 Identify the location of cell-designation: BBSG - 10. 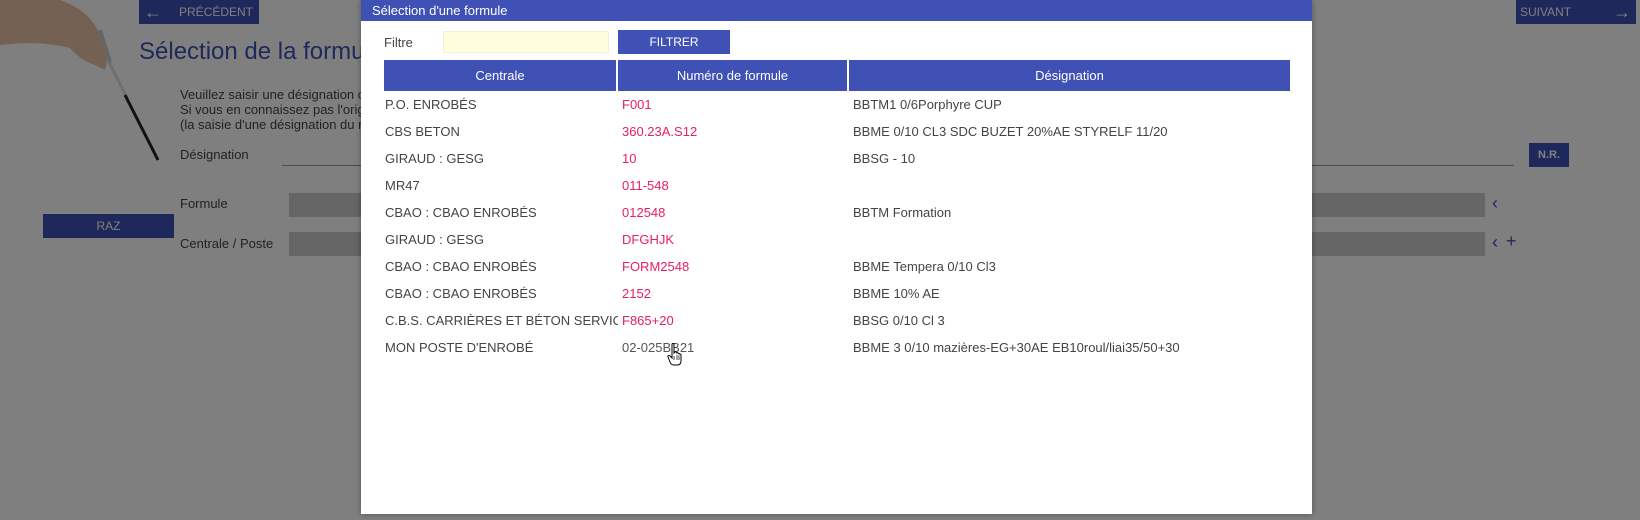
(884, 158).